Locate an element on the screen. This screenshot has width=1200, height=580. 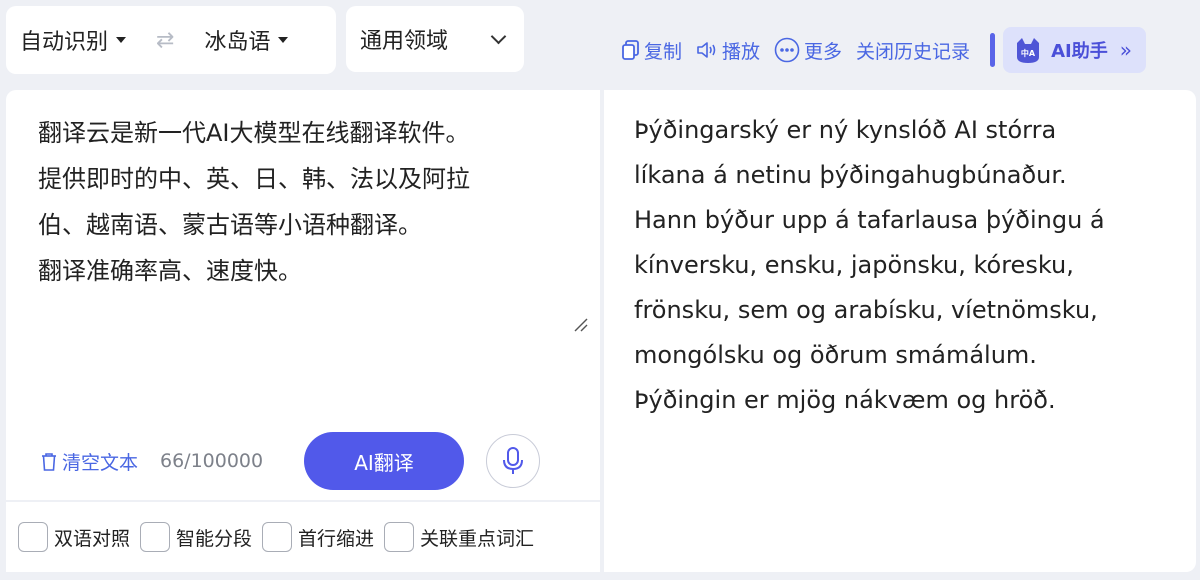
trash-icon is located at coordinates (49, 461).